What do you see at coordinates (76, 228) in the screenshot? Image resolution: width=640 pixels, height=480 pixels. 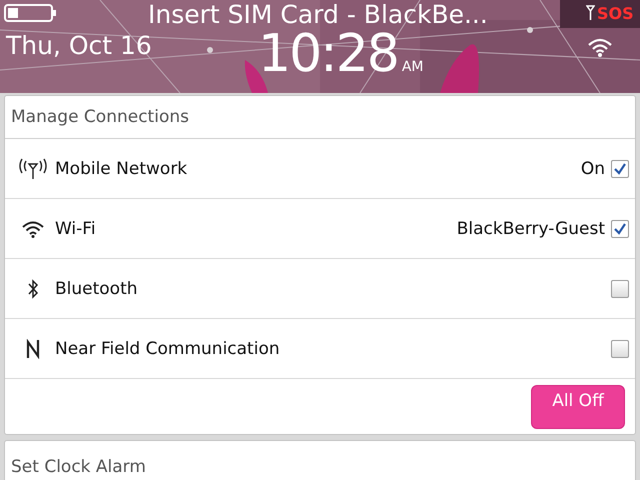 I see `connection-label: Wi-Fi` at bounding box center [76, 228].